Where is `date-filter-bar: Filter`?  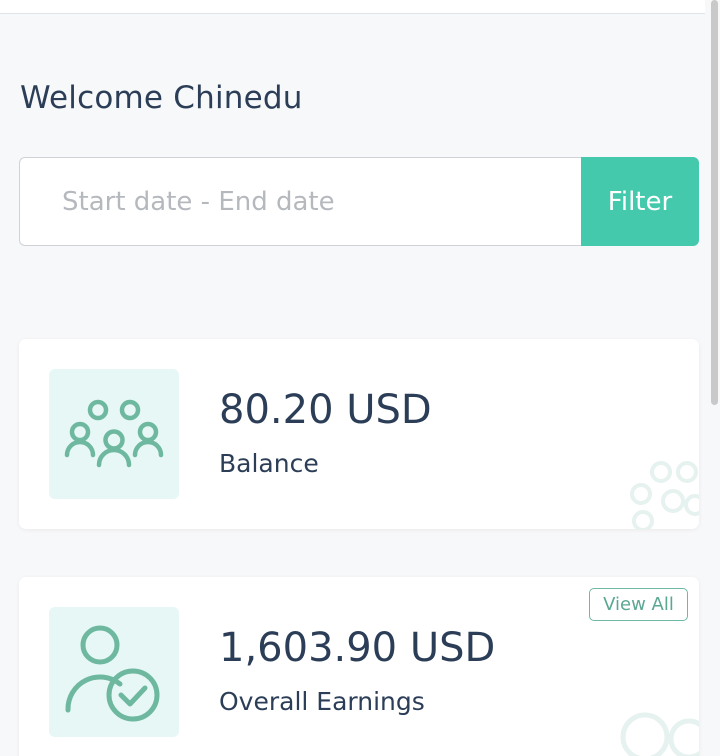 date-filter-bar: Filter is located at coordinates (359, 201).